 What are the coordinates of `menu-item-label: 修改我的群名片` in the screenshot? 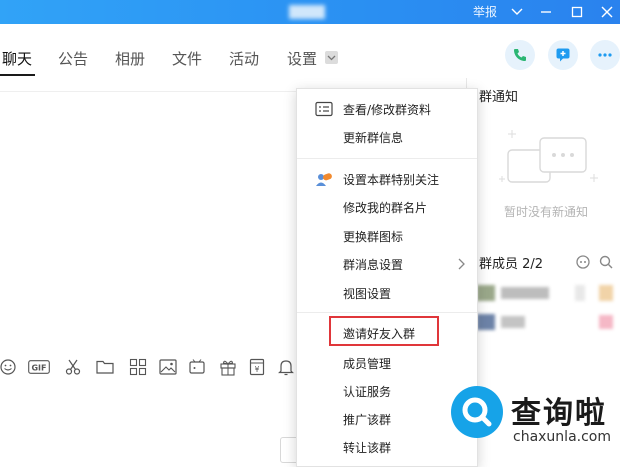 It's located at (385, 207).